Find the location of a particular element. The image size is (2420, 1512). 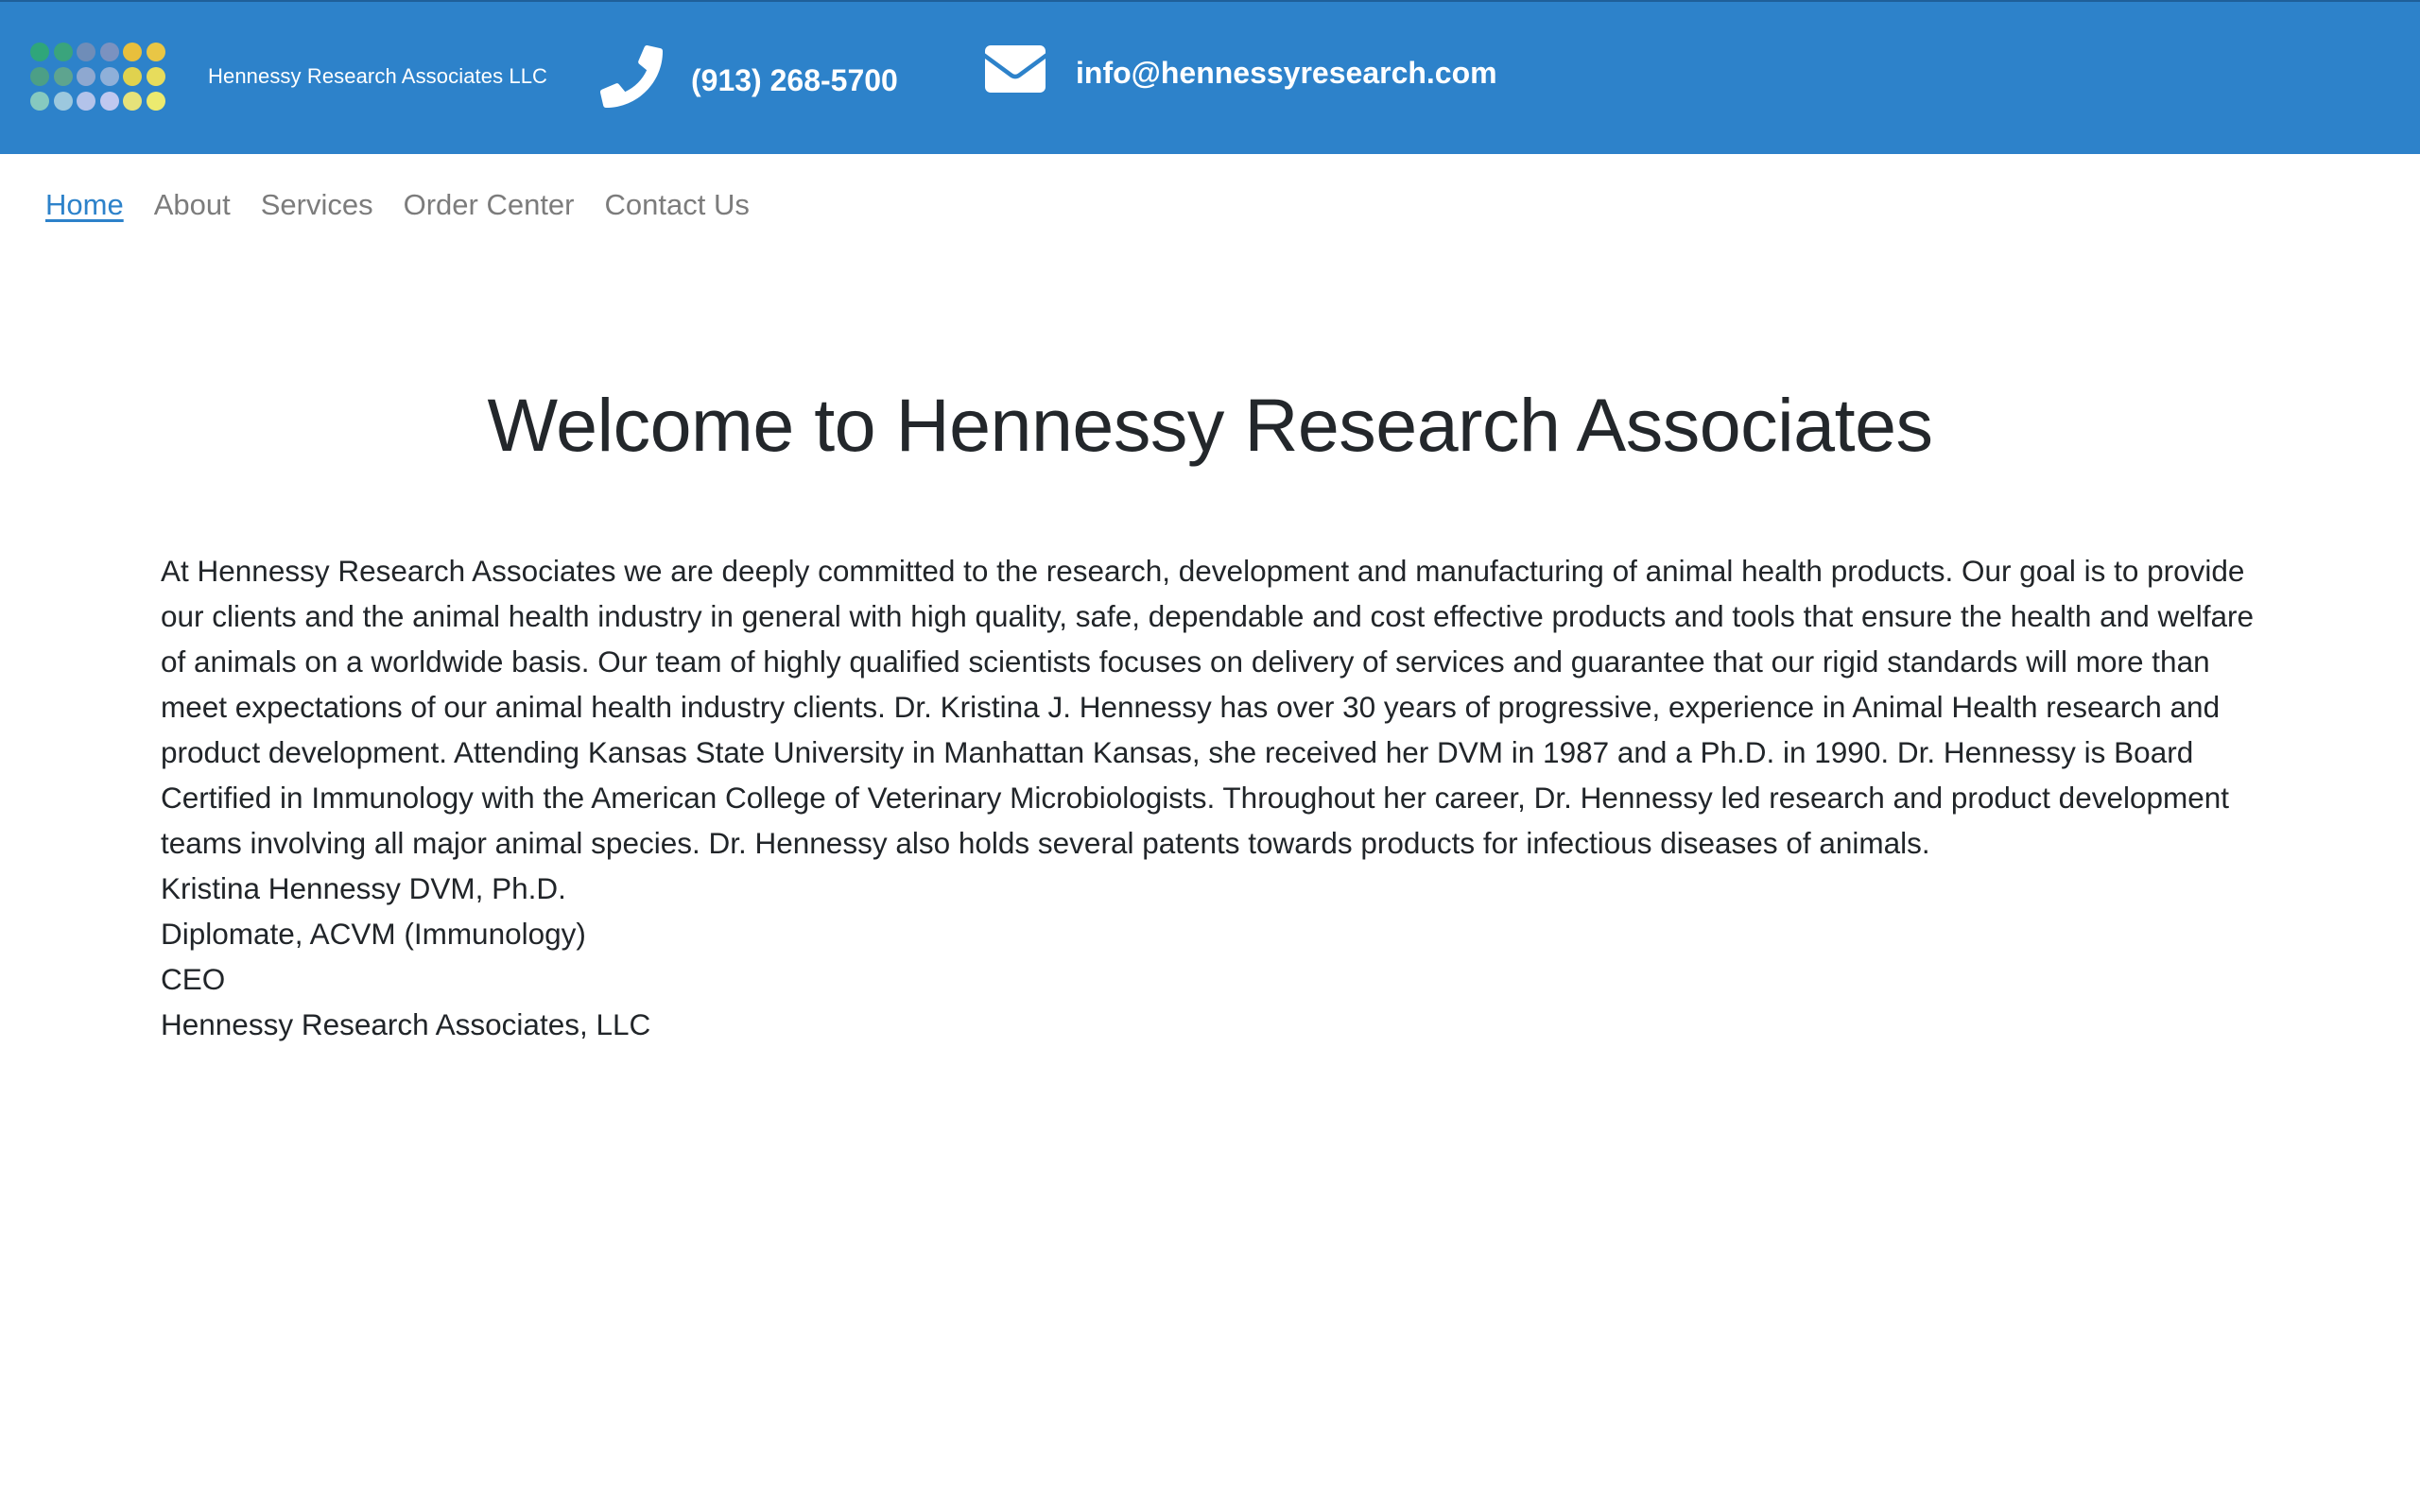

phone-number: (913) 268-5700 is located at coordinates (794, 79).